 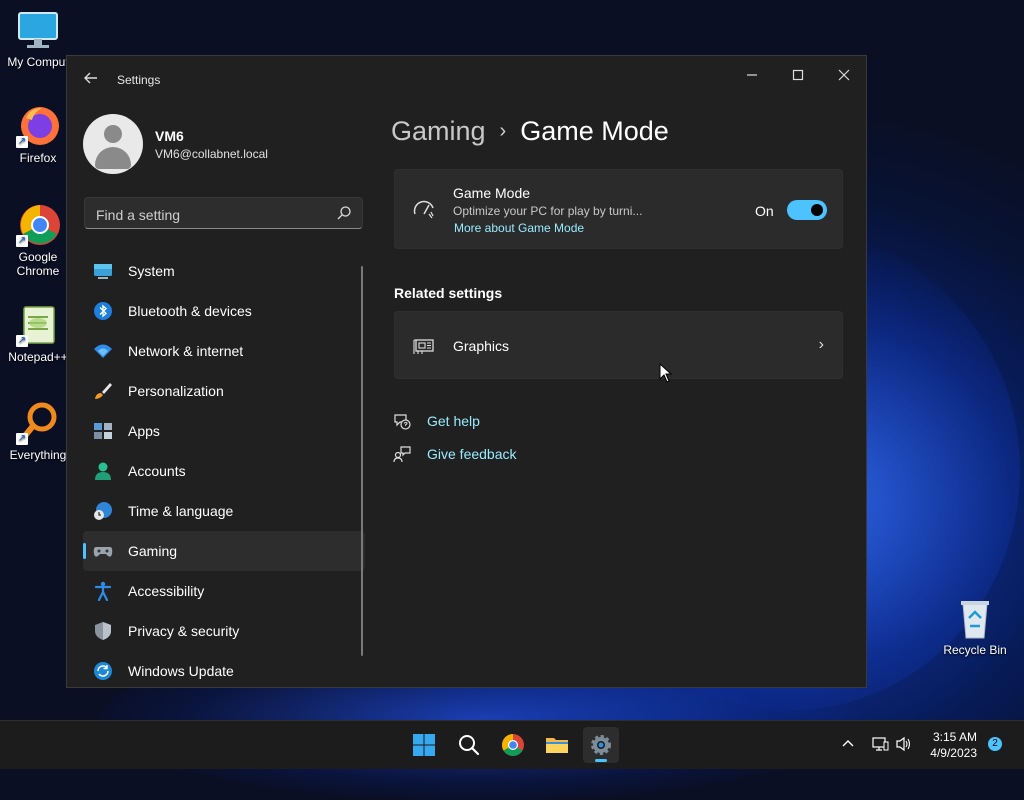 I want to click on search-button, so click(x=469, y=745).